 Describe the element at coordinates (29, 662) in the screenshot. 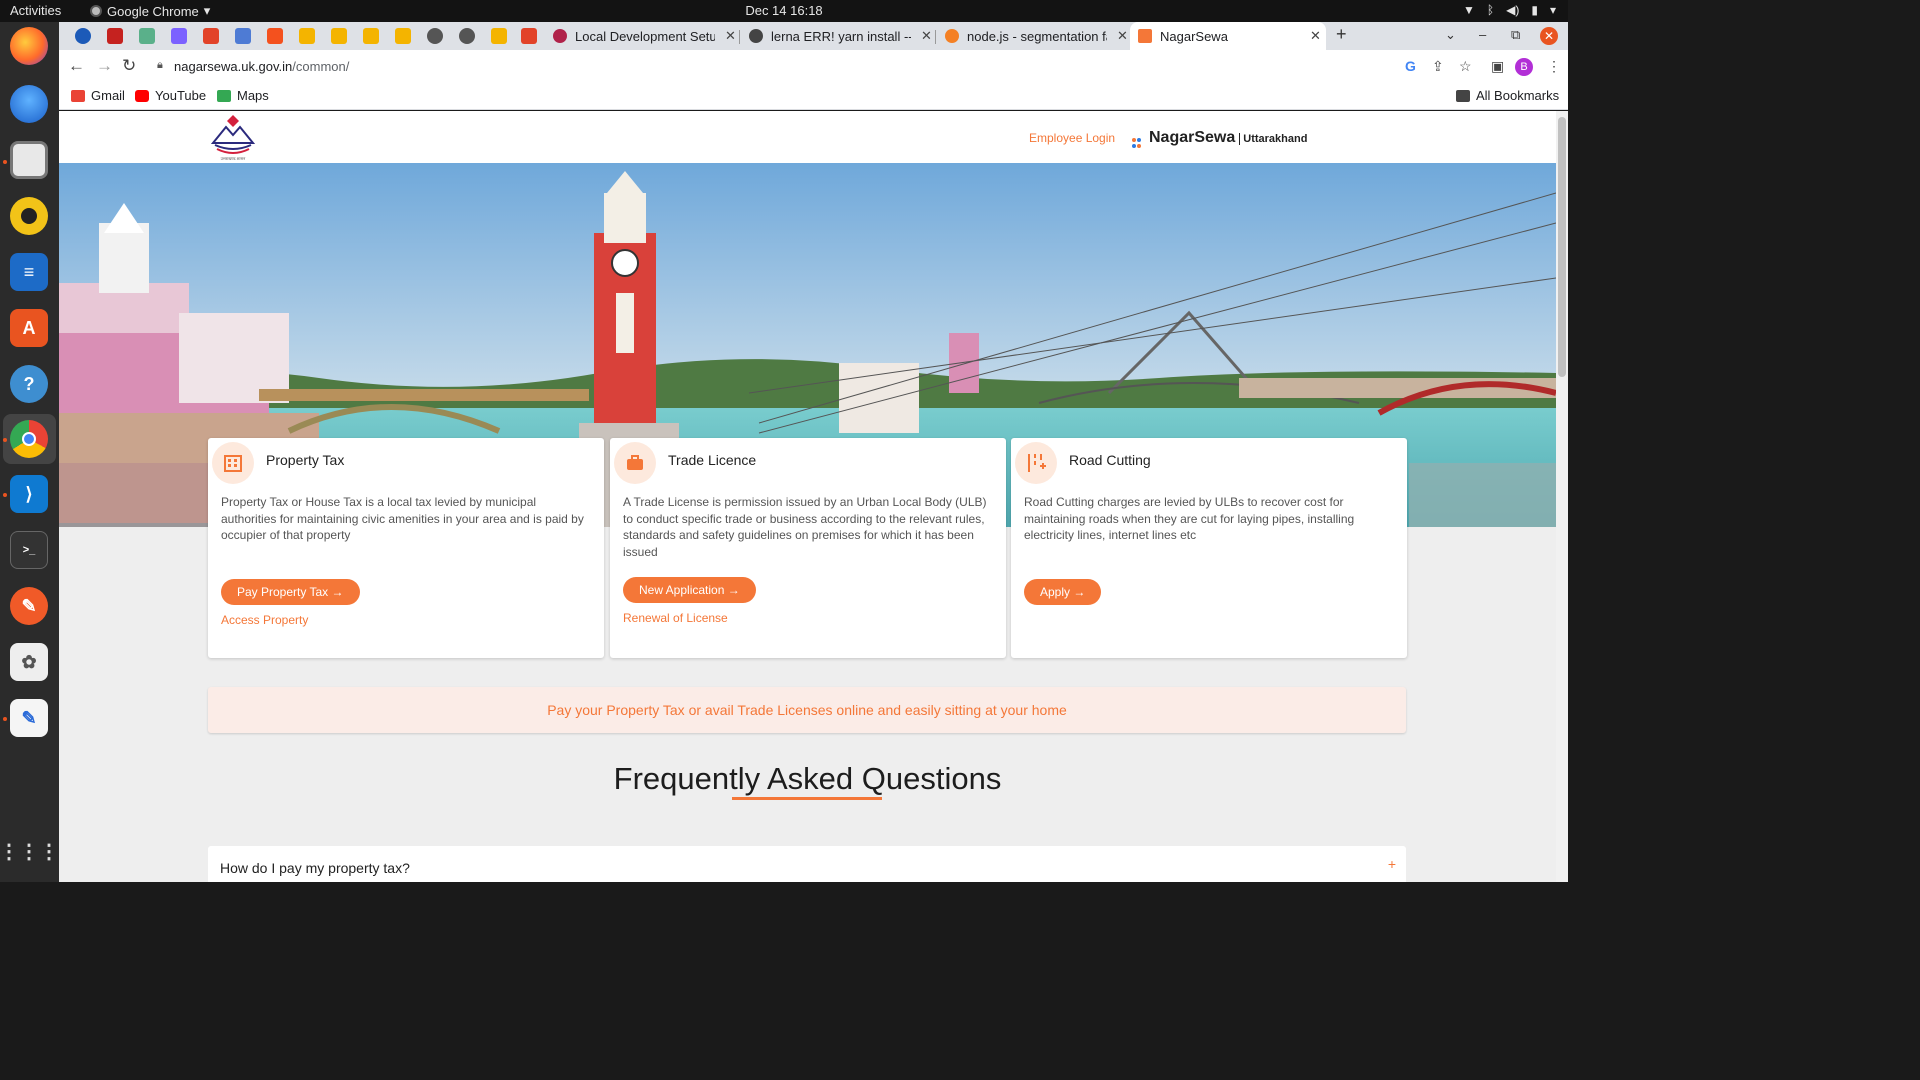

I see `gimp-icon: ✿` at that location.